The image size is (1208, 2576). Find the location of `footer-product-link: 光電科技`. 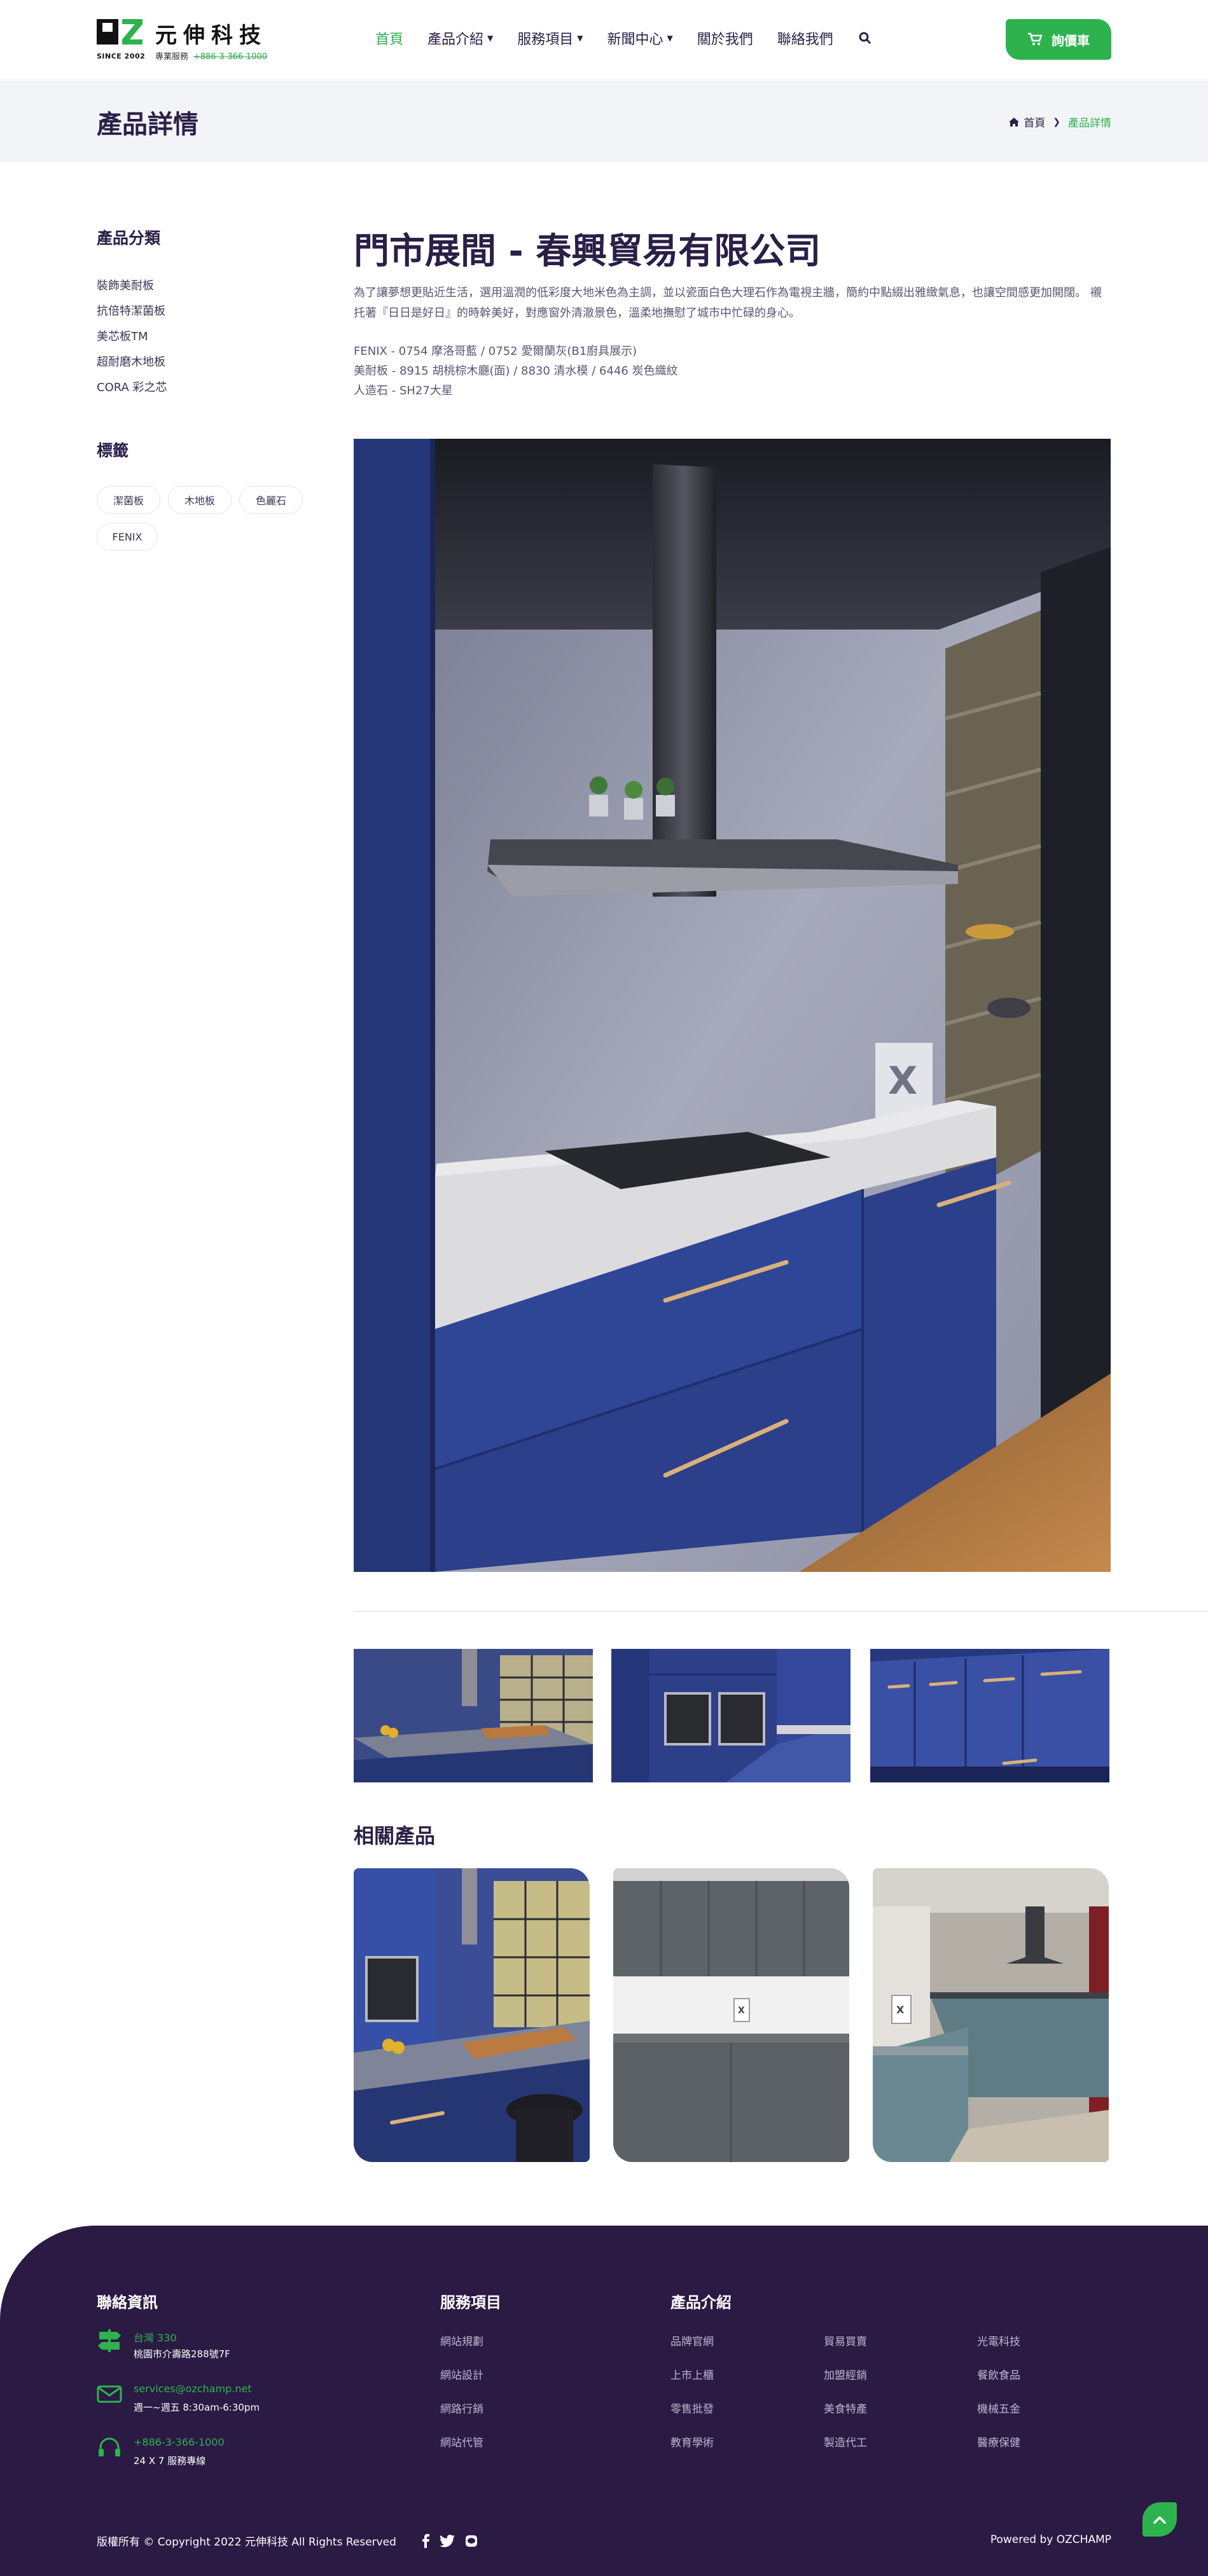

footer-product-link: 光電科技 is located at coordinates (998, 2340).